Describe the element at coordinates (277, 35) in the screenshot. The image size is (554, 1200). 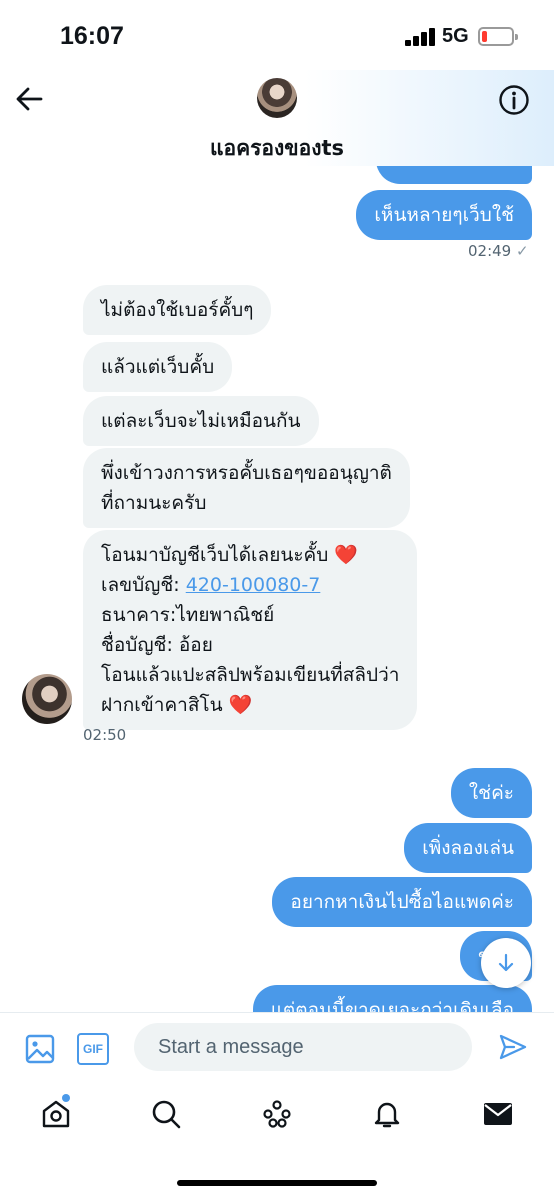
I see `status-bar: 16:07 5G` at that location.